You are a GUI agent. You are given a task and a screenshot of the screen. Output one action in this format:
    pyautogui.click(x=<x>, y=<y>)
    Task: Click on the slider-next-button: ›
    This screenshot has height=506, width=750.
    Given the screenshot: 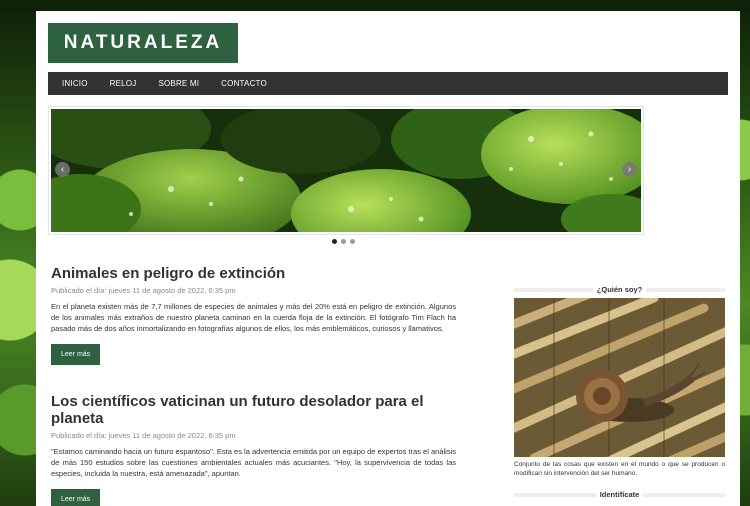 What is the action you would take?
    pyautogui.click(x=629, y=169)
    